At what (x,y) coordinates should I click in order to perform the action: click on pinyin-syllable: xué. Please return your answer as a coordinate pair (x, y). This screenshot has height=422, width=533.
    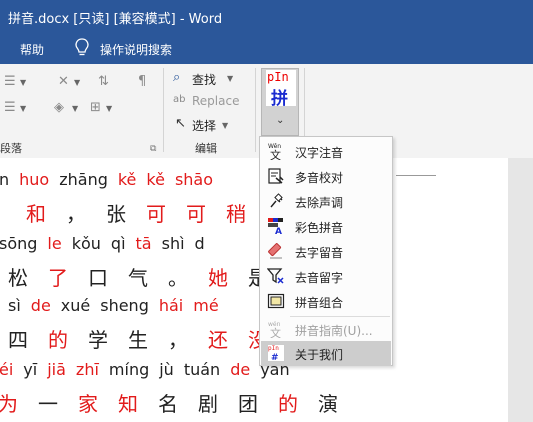
    Looking at the image, I should click on (75, 305).